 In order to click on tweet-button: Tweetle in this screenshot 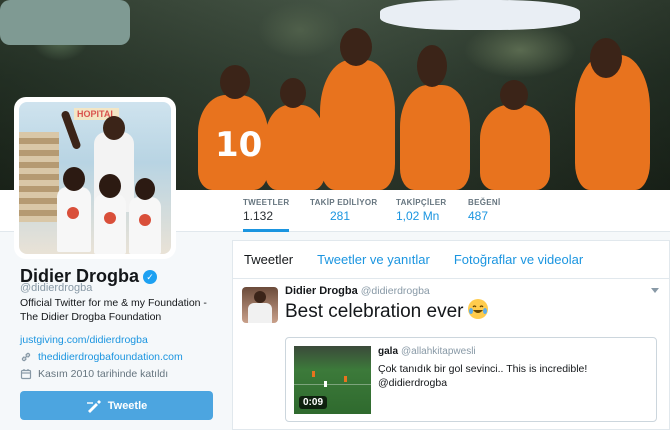, I will do `click(116, 405)`.